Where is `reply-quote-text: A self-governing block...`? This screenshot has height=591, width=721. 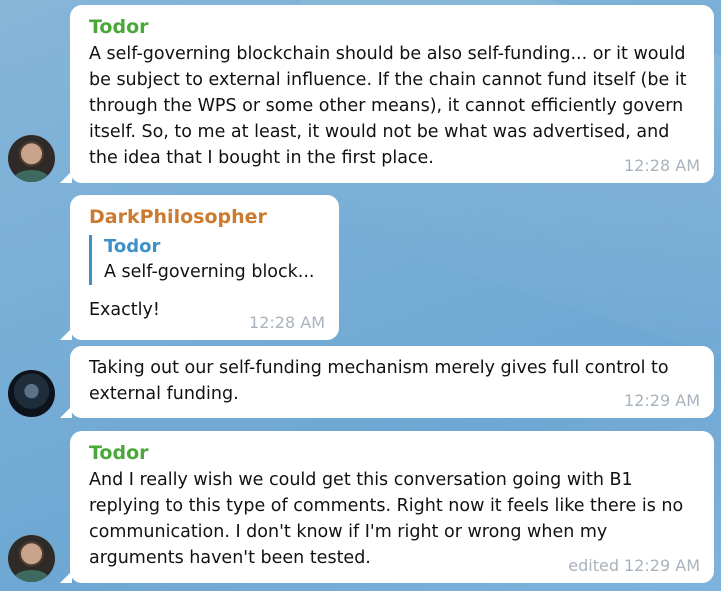 reply-quote-text: A self-governing block... is located at coordinates (209, 272).